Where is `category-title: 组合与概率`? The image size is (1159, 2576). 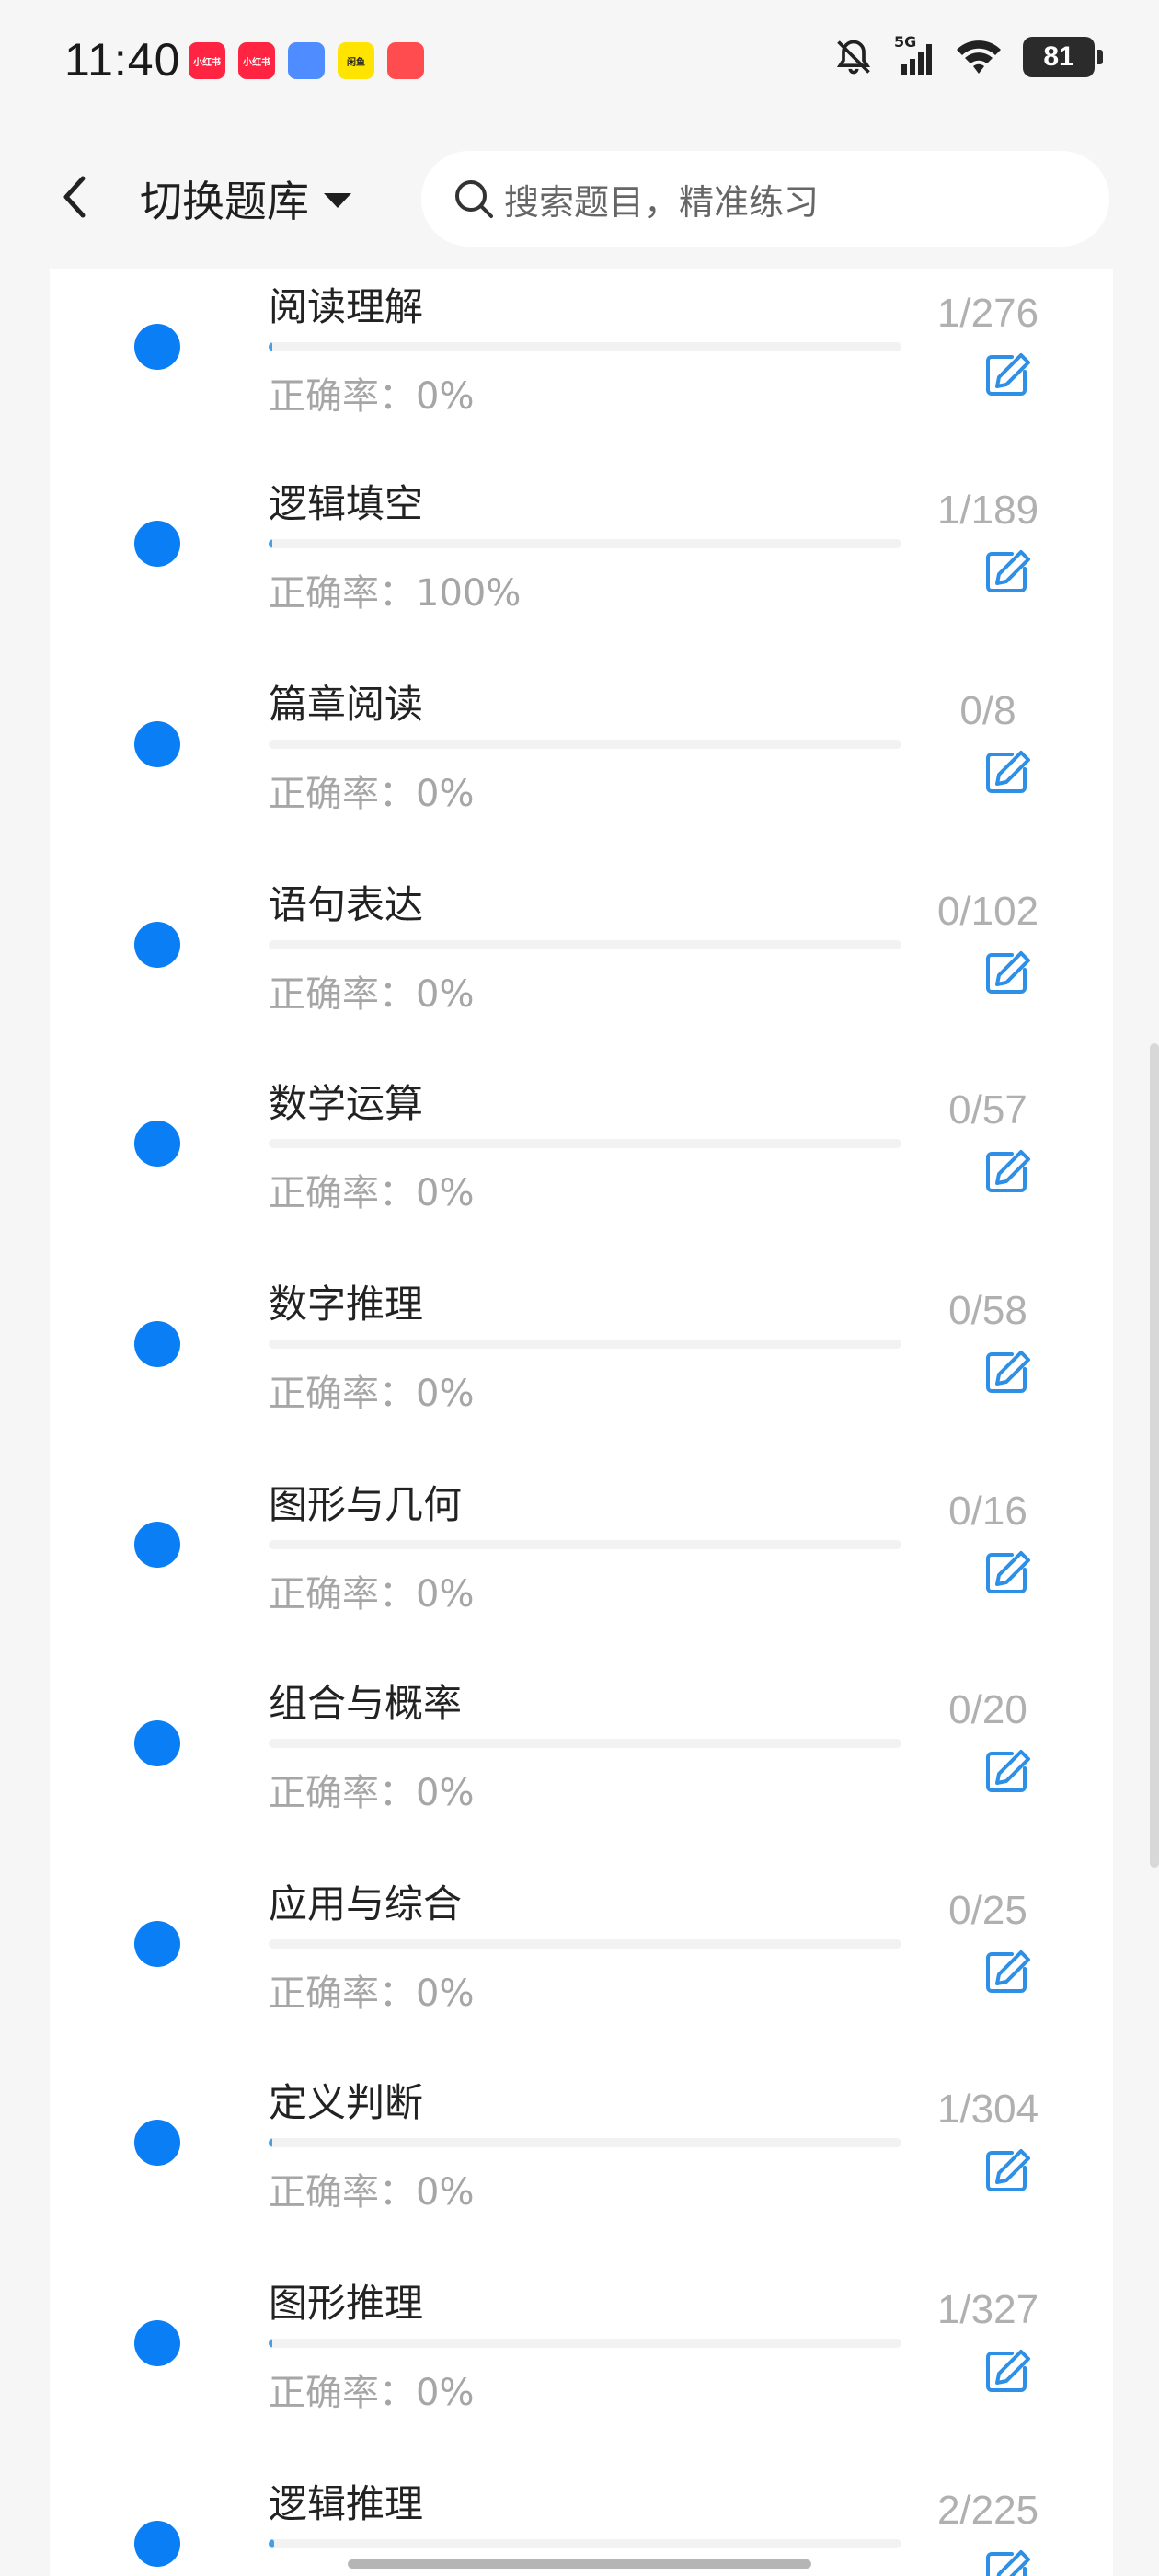
category-title: 组合与概率 is located at coordinates (366, 1703).